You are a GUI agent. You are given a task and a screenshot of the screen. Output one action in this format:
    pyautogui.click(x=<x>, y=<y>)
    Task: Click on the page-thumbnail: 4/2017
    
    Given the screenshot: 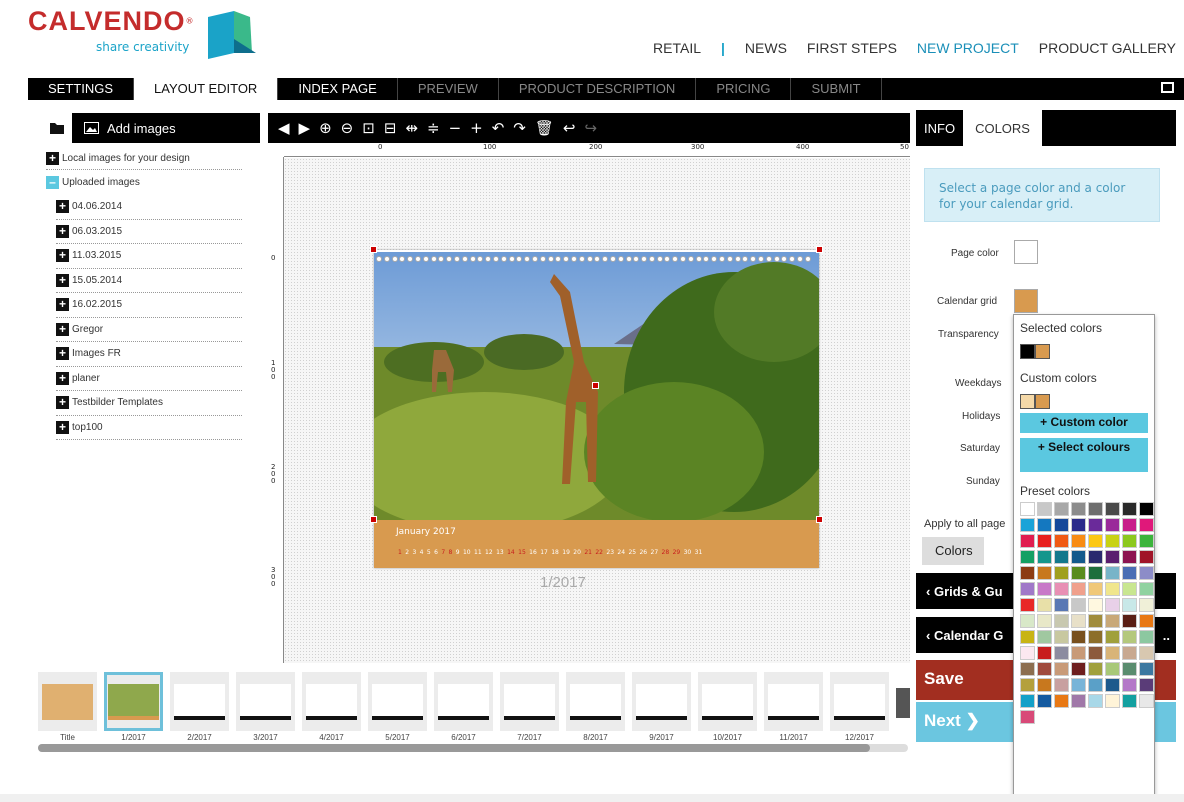 What is the action you would take?
    pyautogui.click(x=331, y=708)
    